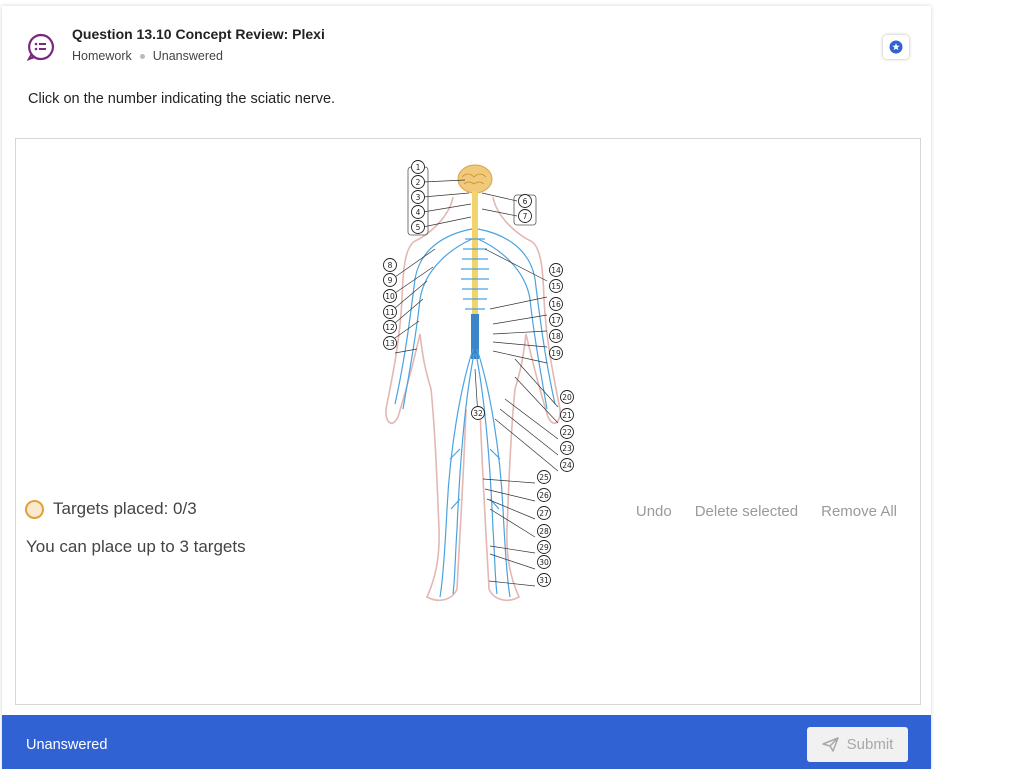 The width and height of the screenshot is (1024, 769). I want to click on svg-text: 19, so click(556, 353).